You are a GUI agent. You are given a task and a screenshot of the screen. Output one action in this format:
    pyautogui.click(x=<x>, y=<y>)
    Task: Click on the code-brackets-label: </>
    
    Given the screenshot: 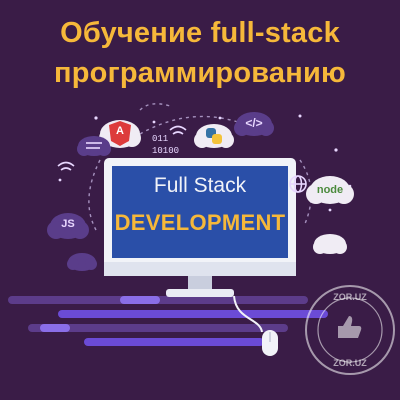 What is the action you would take?
    pyautogui.click(x=254, y=123)
    